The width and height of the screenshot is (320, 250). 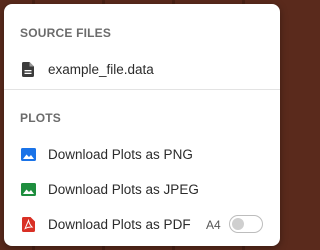 I want to click on source-file-name: example_file.data, so click(x=101, y=69).